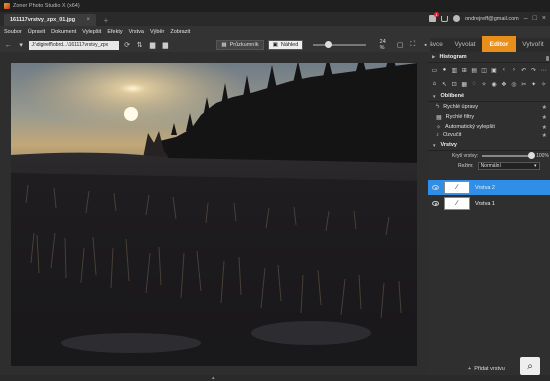 This screenshot has width=550, height=381. I want to click on app-logo-icon, so click(7, 6).